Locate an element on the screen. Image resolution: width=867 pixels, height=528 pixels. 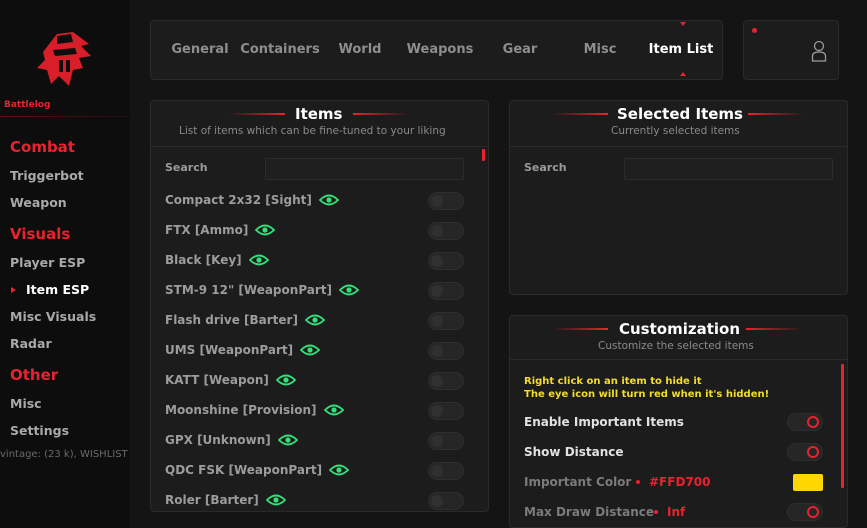
tab-indicator-bottom-icon is located at coordinates (683, 74).